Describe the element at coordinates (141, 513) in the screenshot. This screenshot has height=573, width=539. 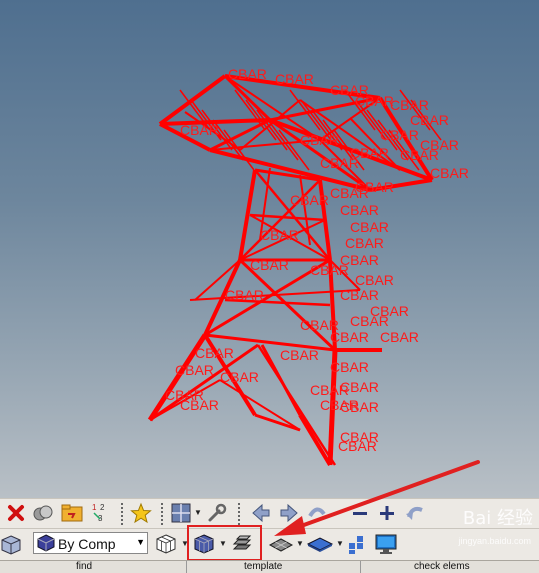
I see `star-icon` at that location.